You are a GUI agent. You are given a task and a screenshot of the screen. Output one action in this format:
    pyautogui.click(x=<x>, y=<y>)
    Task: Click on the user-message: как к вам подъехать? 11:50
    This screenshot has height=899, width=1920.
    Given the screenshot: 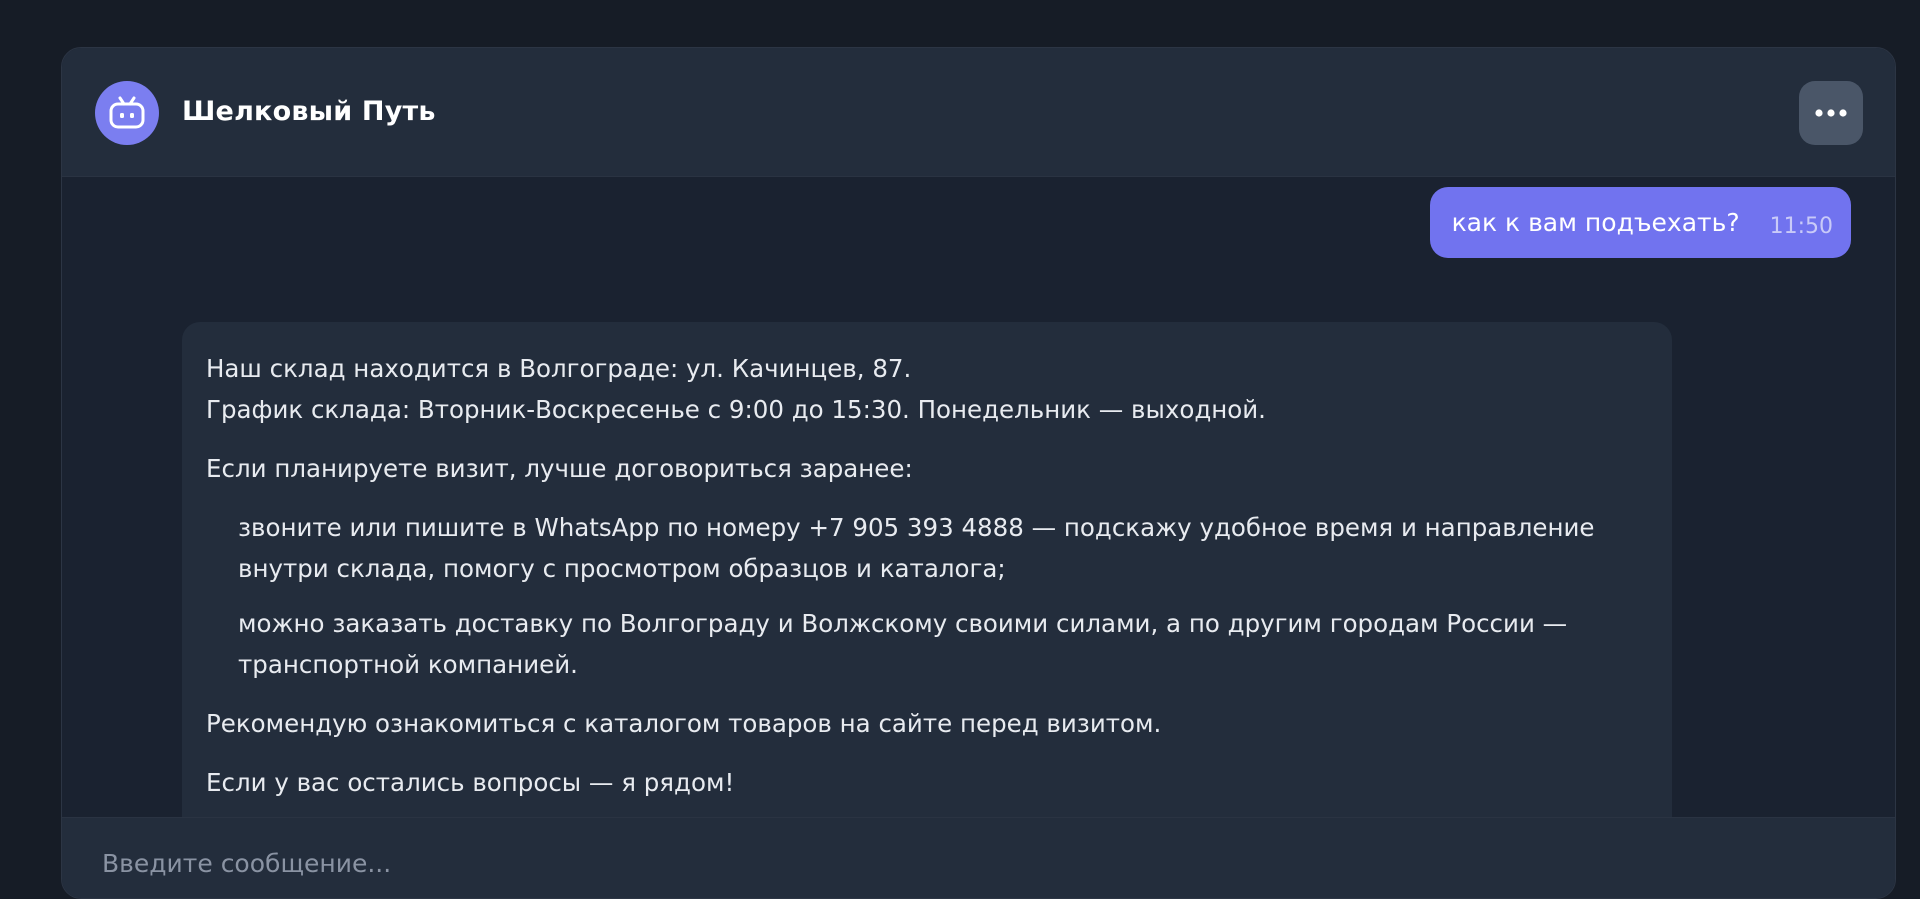 What is the action you would take?
    pyautogui.click(x=1640, y=222)
    